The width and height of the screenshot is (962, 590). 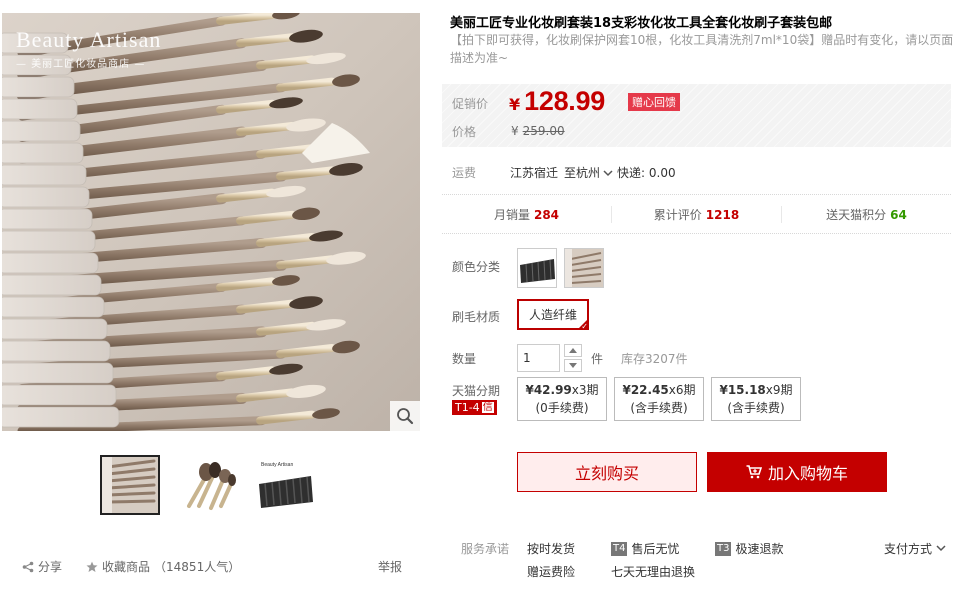 What do you see at coordinates (28, 566) in the screenshot?
I see `share-icon` at bounding box center [28, 566].